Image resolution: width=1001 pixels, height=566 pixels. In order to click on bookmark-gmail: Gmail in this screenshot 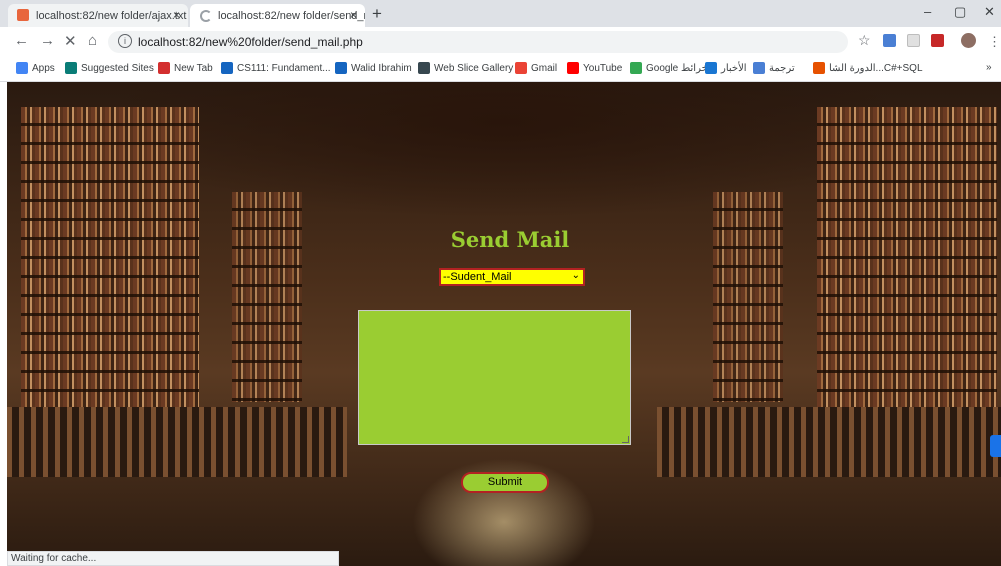, I will do `click(536, 68)`.